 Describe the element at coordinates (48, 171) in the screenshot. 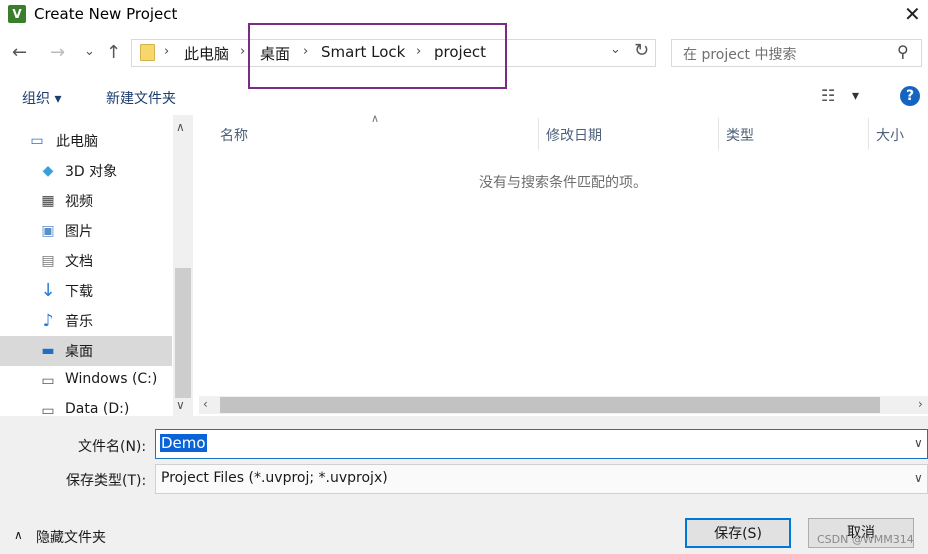

I see `3d-objects-icon: ◆` at that location.